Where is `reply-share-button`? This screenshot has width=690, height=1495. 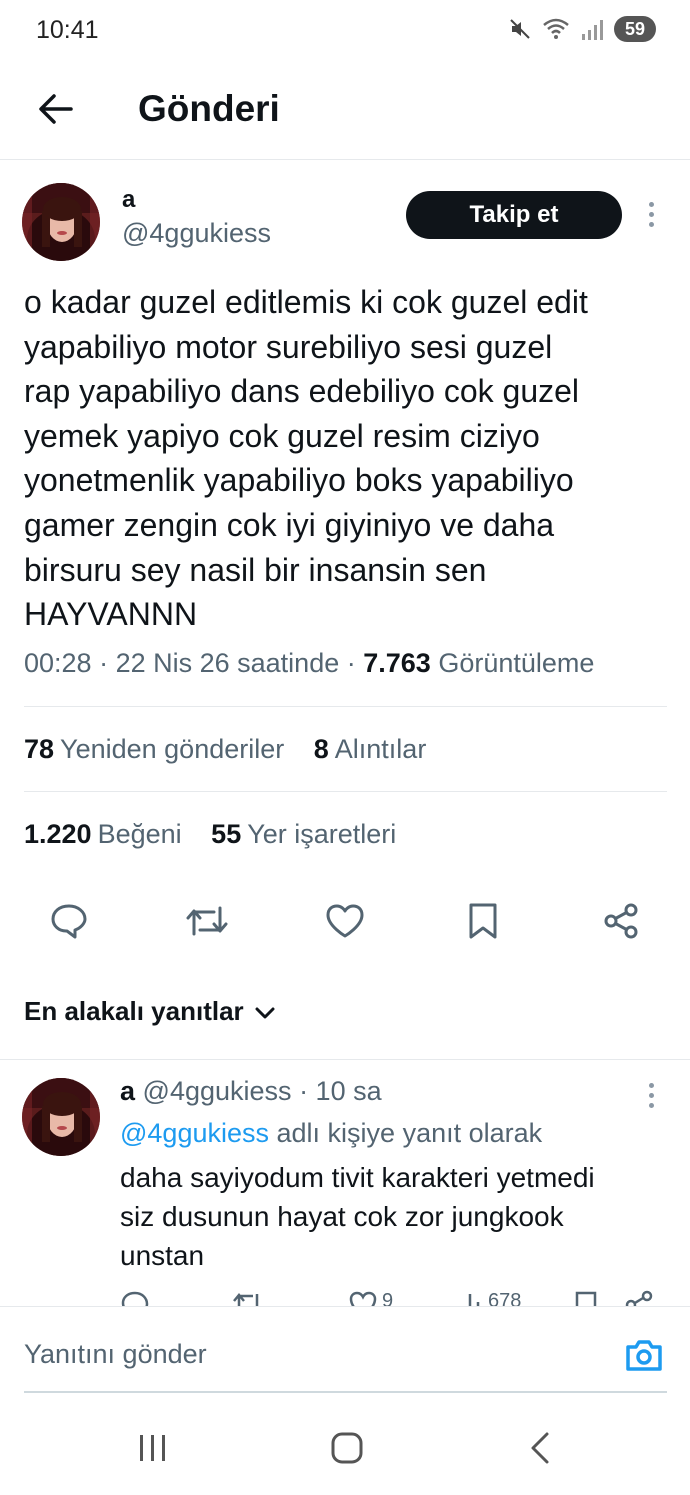 reply-share-button is located at coordinates (639, 1298).